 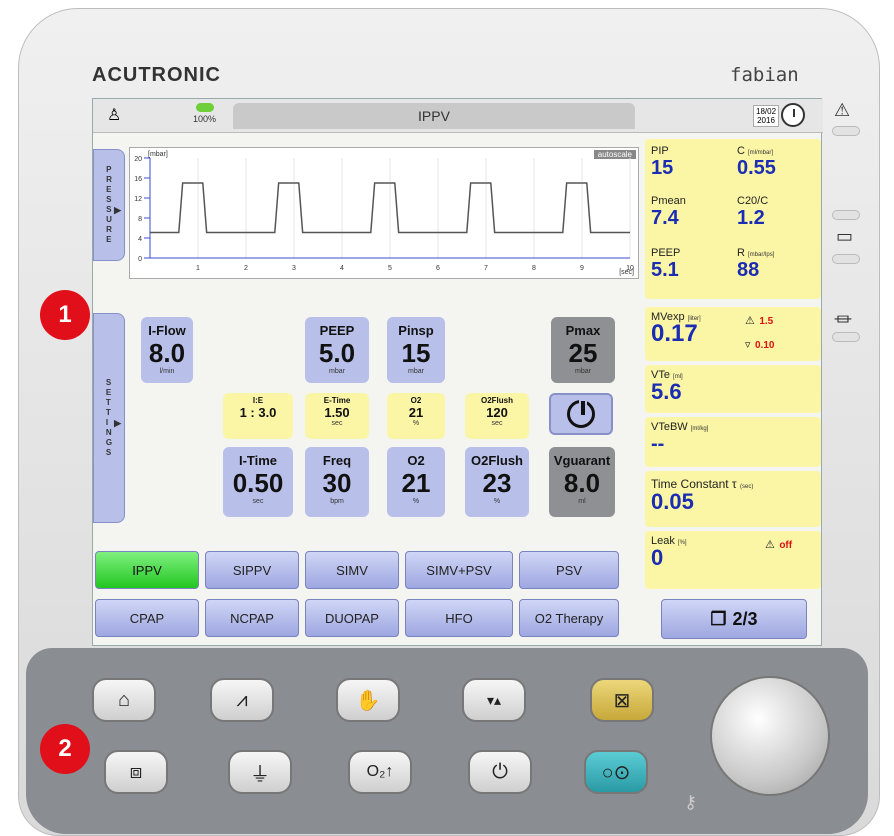 I want to click on model-name: fabian, so click(x=764, y=75).